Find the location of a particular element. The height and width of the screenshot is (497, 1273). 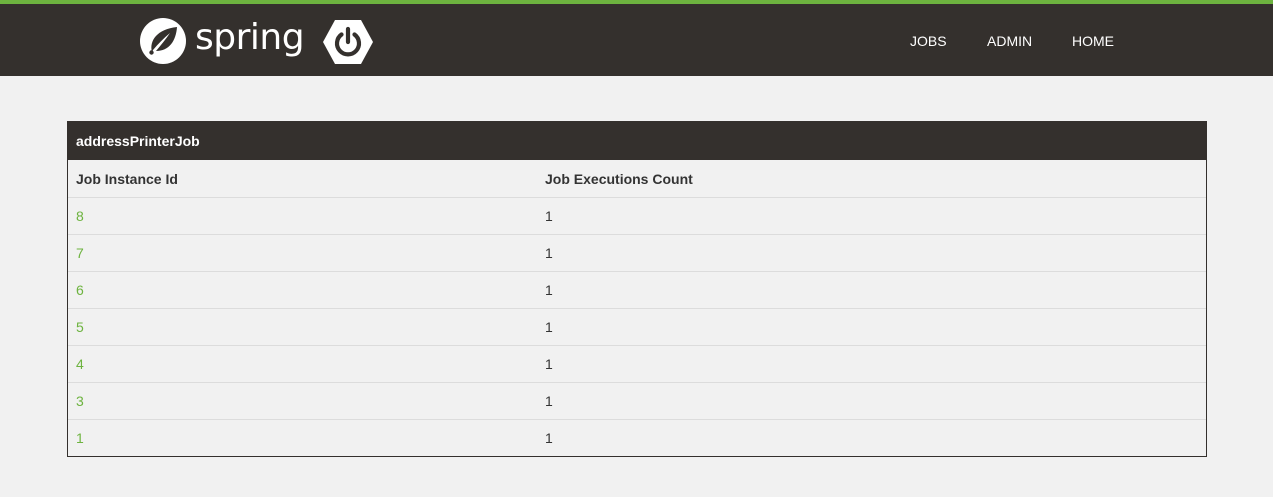

spring-wordmark: spring is located at coordinates (250, 37).